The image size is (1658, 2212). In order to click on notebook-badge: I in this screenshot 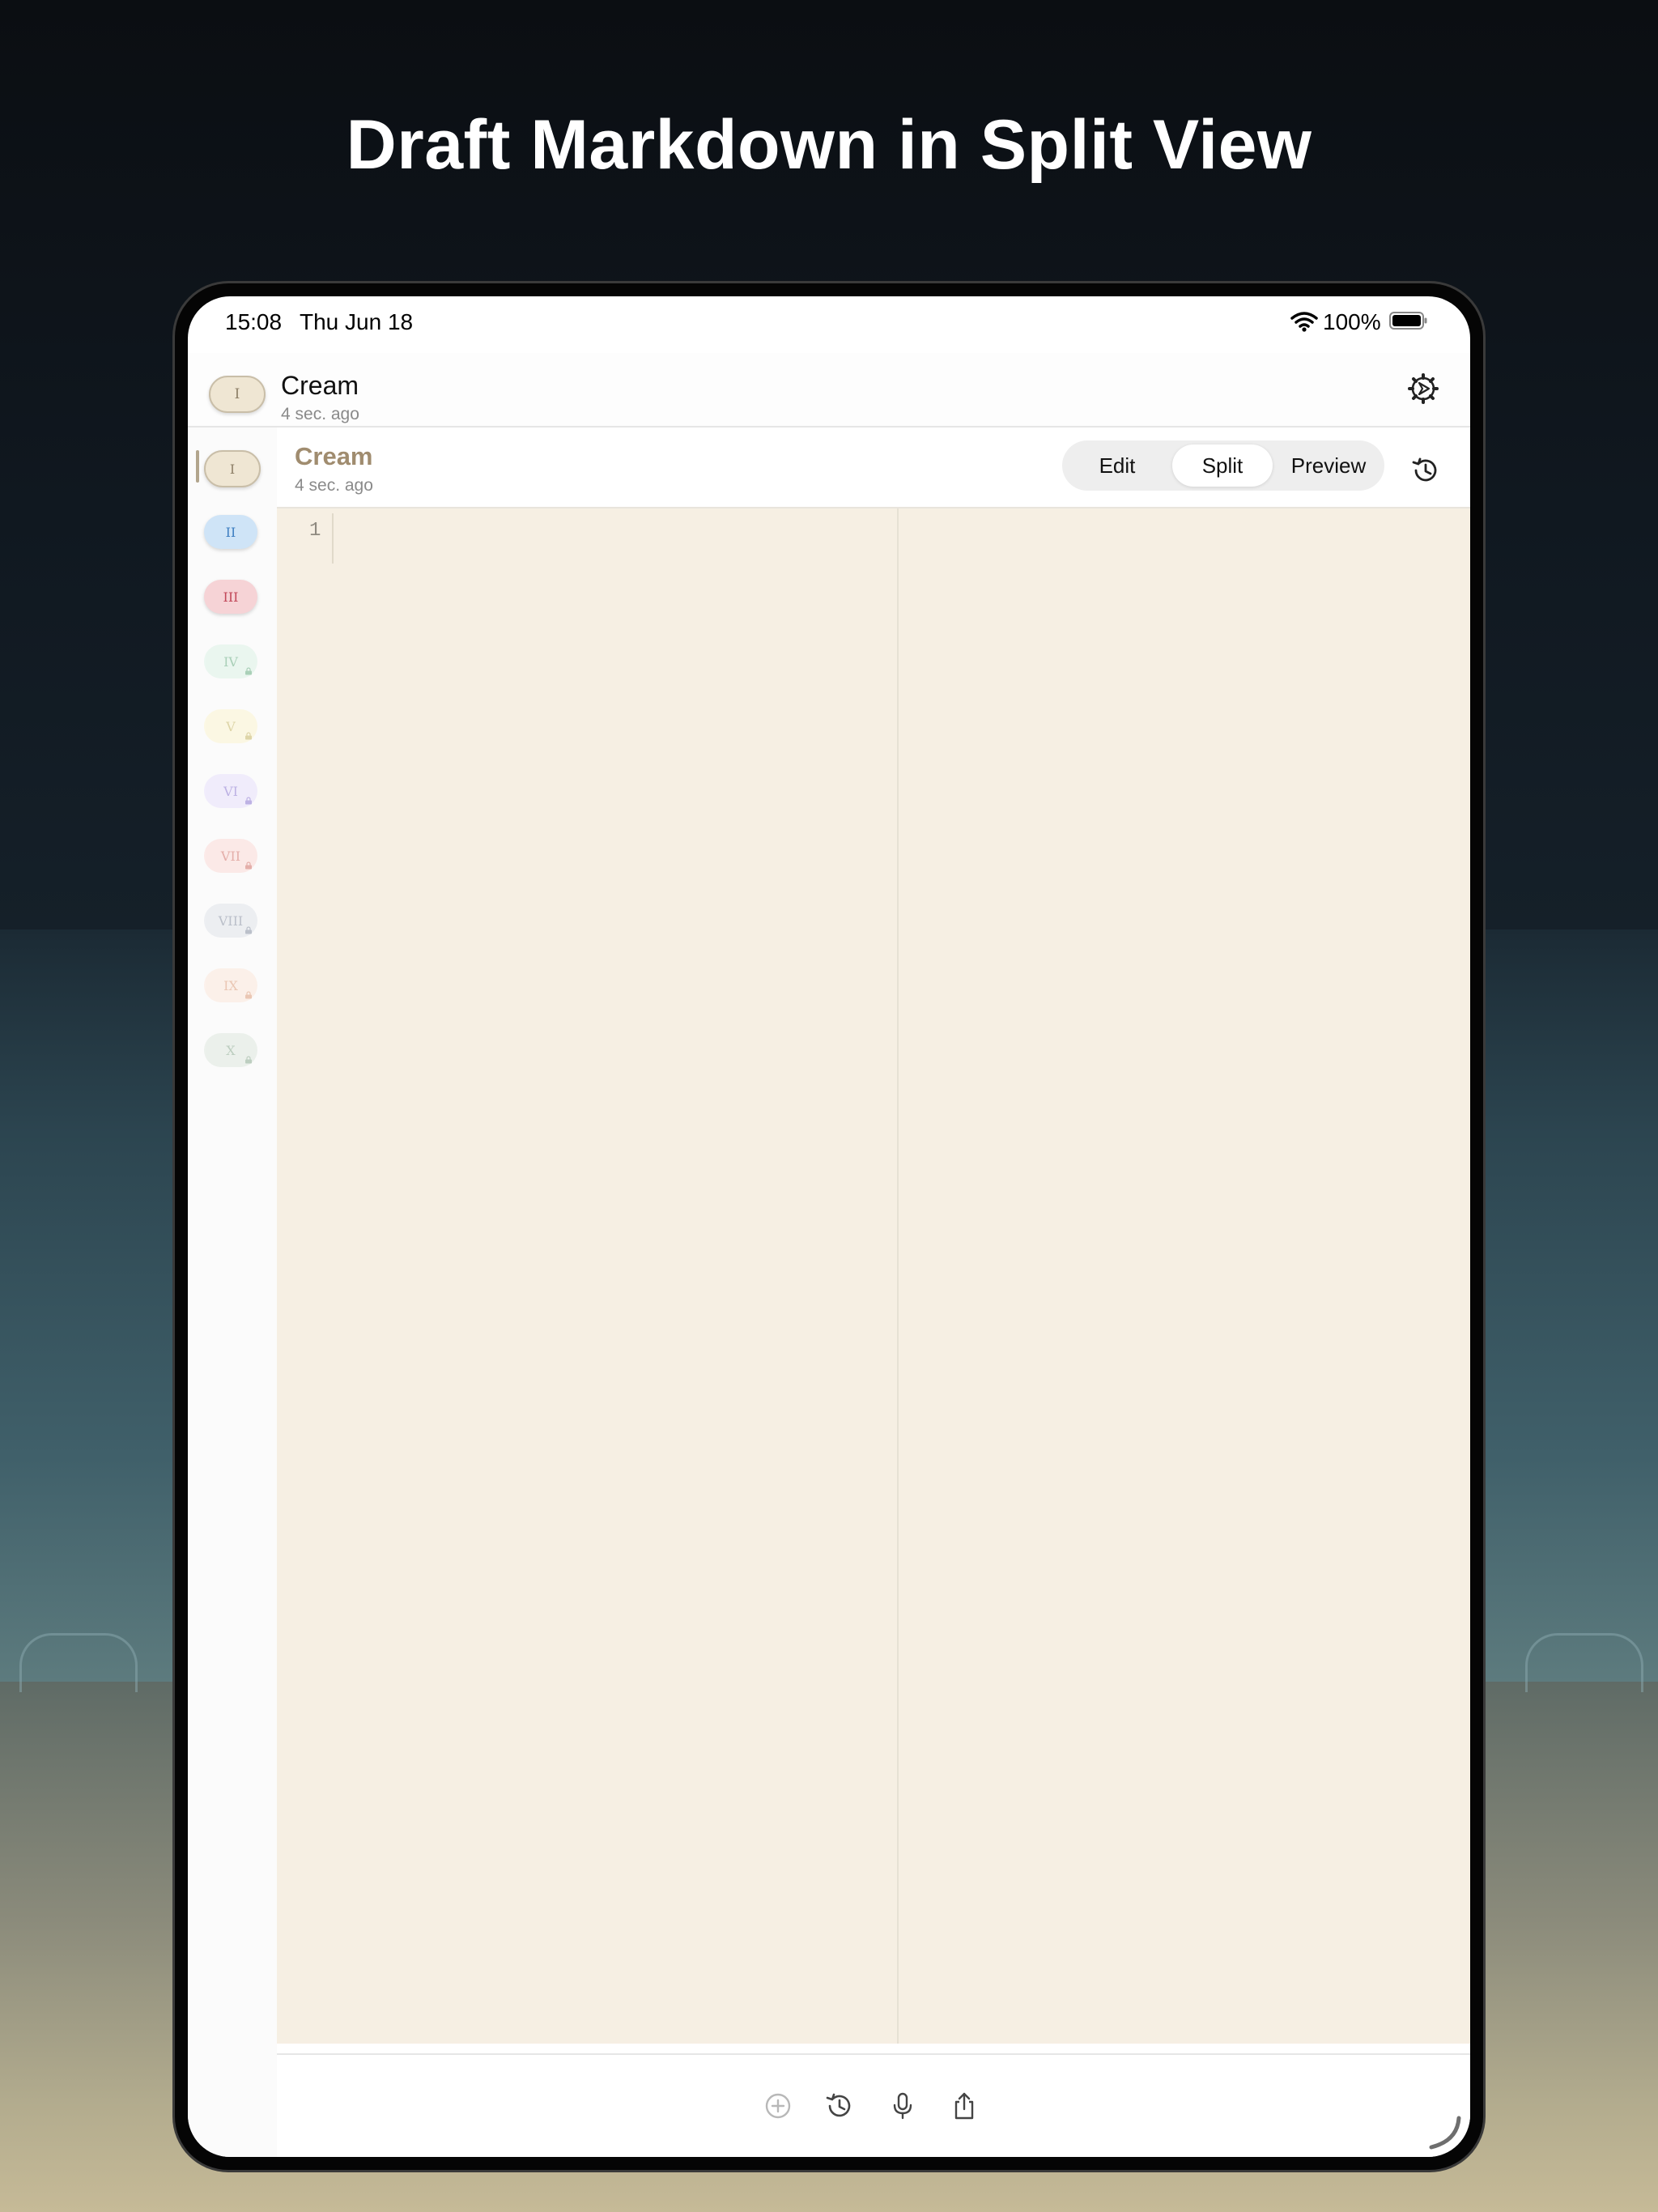, I will do `click(237, 395)`.